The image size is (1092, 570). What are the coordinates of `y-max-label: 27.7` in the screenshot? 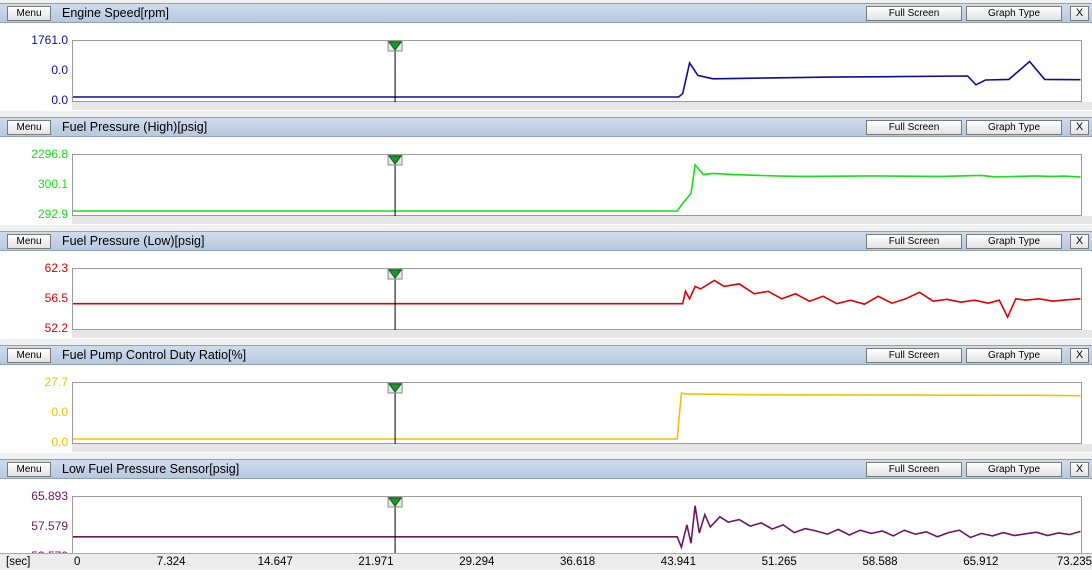 It's located at (56, 382).